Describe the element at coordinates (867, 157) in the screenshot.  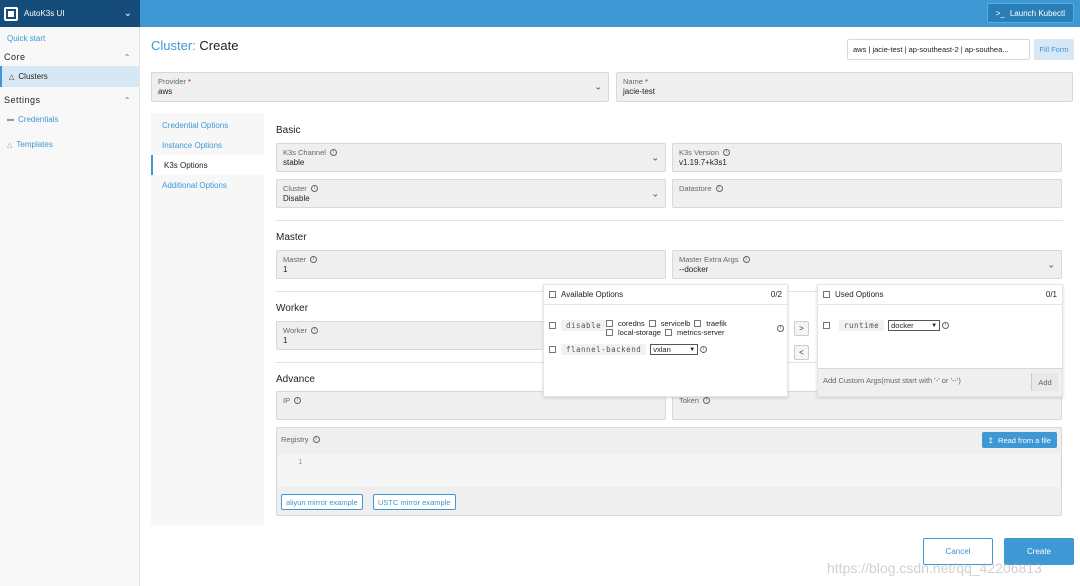
I see `k3s-version-field: K3s Version i v1.19.7+k3s1` at that location.